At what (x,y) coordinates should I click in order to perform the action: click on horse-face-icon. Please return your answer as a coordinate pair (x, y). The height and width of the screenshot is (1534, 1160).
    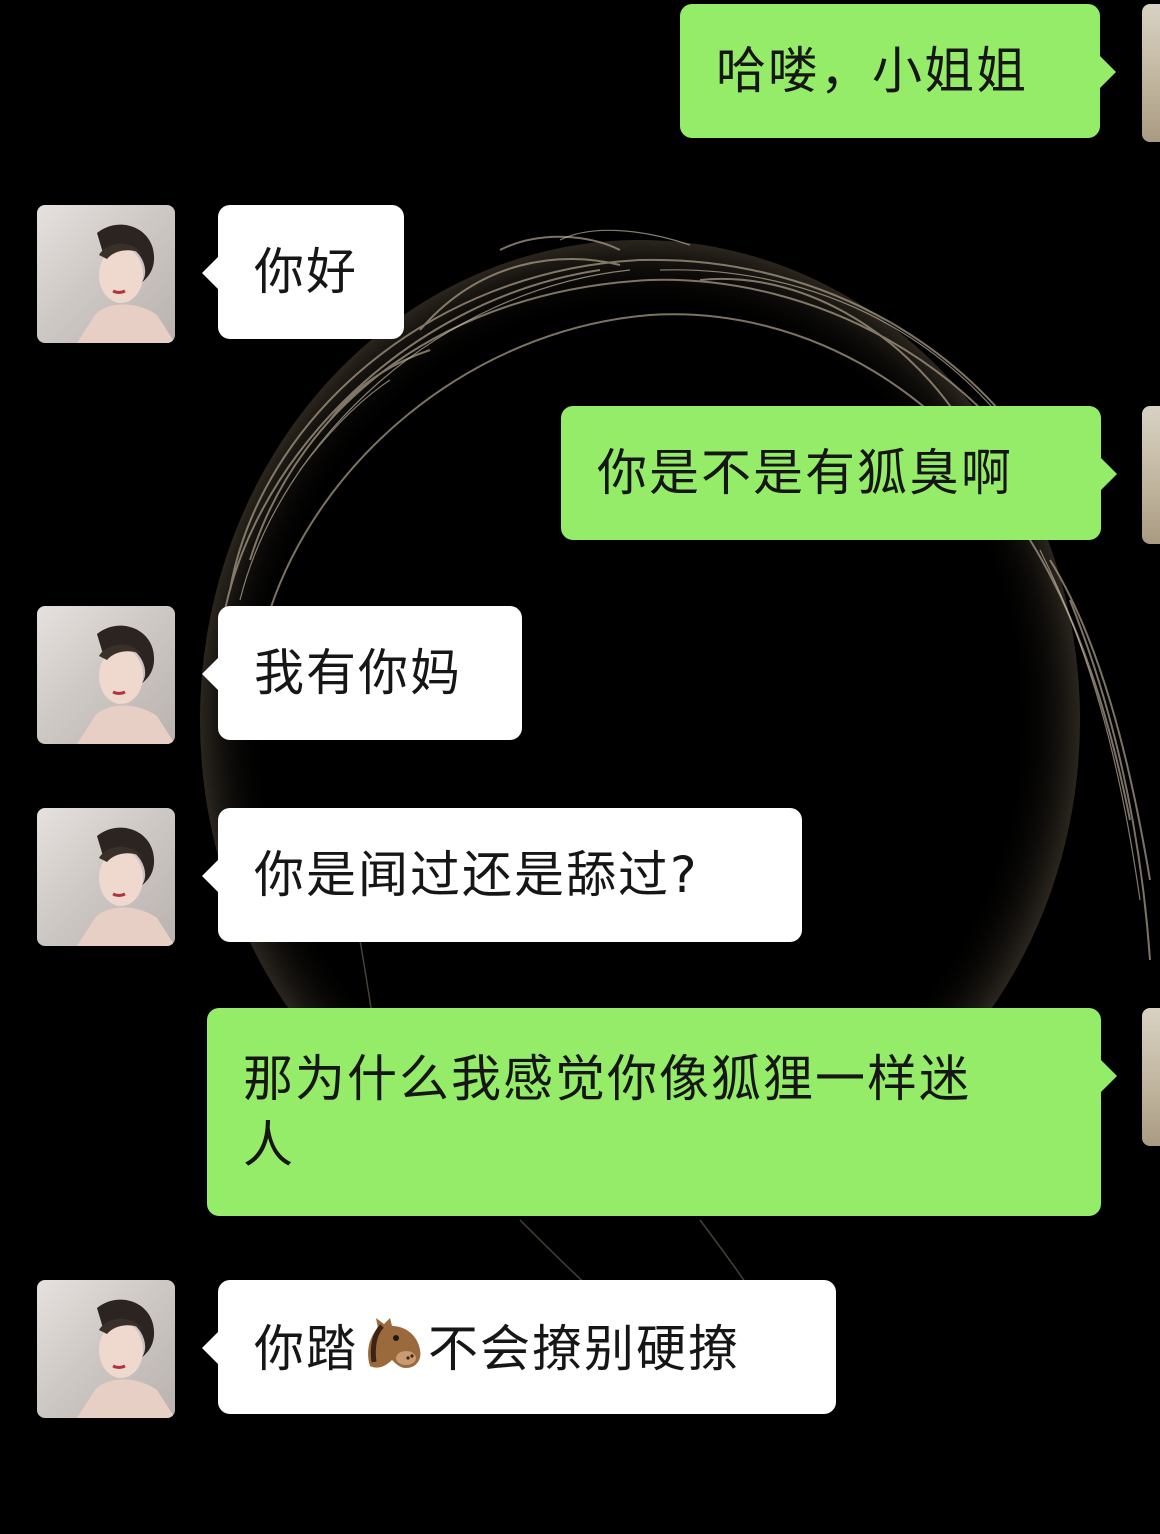
    Looking at the image, I should click on (394, 1343).